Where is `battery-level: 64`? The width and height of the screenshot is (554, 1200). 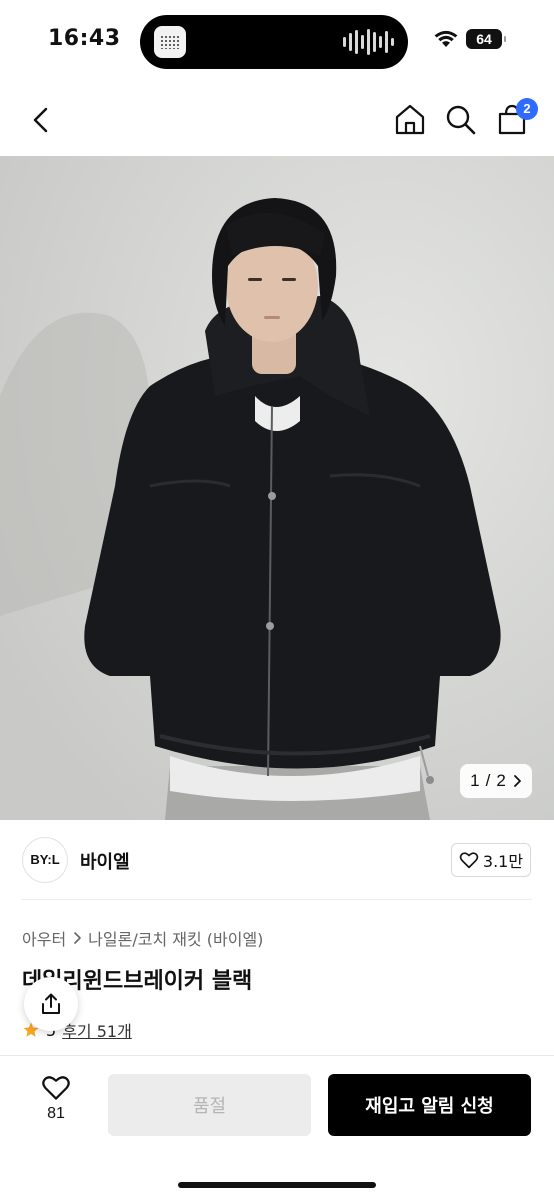
battery-level: 64 is located at coordinates (484, 39).